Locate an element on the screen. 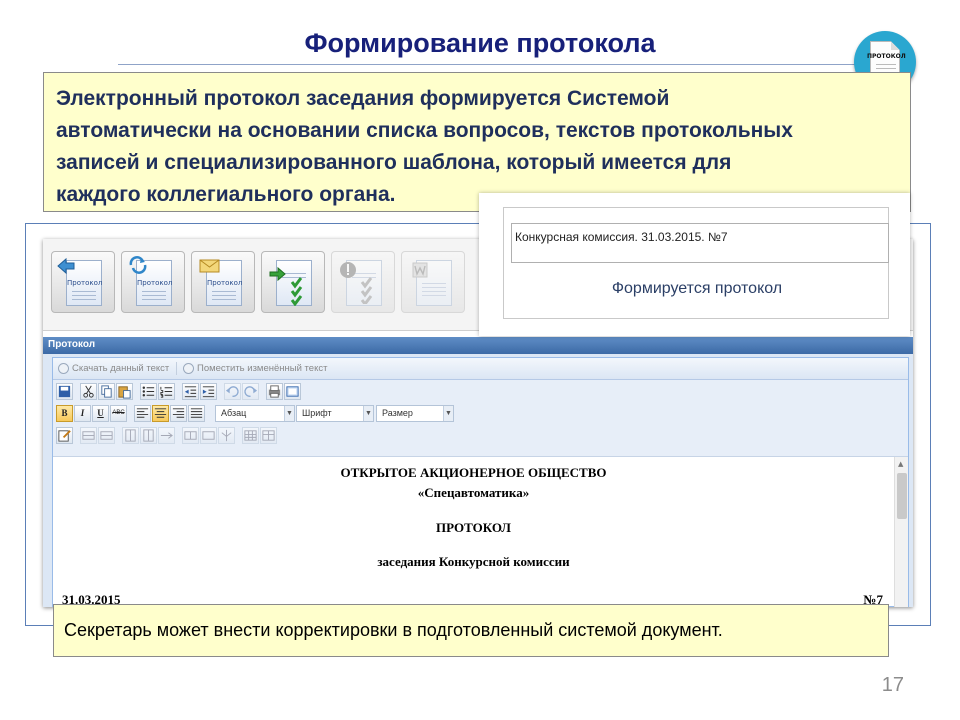 Image resolution: width=960 pixels, height=720 pixels. align-justify-icon is located at coordinates (196, 413).